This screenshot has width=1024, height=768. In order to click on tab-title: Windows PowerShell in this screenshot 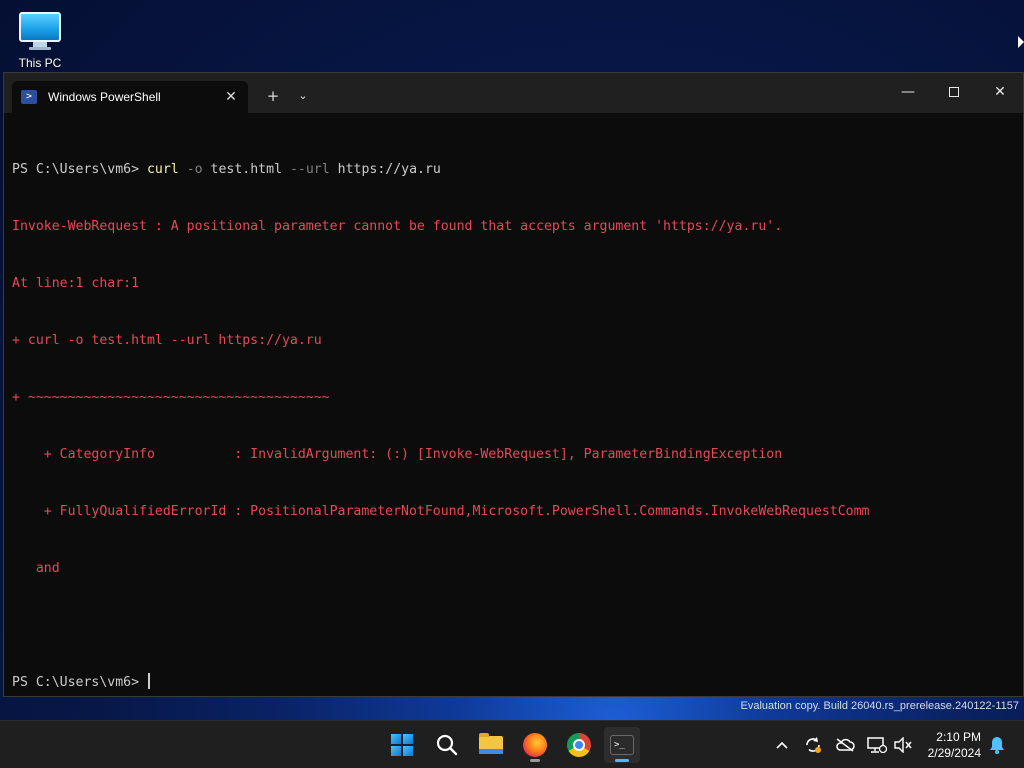, I will do `click(104, 97)`.